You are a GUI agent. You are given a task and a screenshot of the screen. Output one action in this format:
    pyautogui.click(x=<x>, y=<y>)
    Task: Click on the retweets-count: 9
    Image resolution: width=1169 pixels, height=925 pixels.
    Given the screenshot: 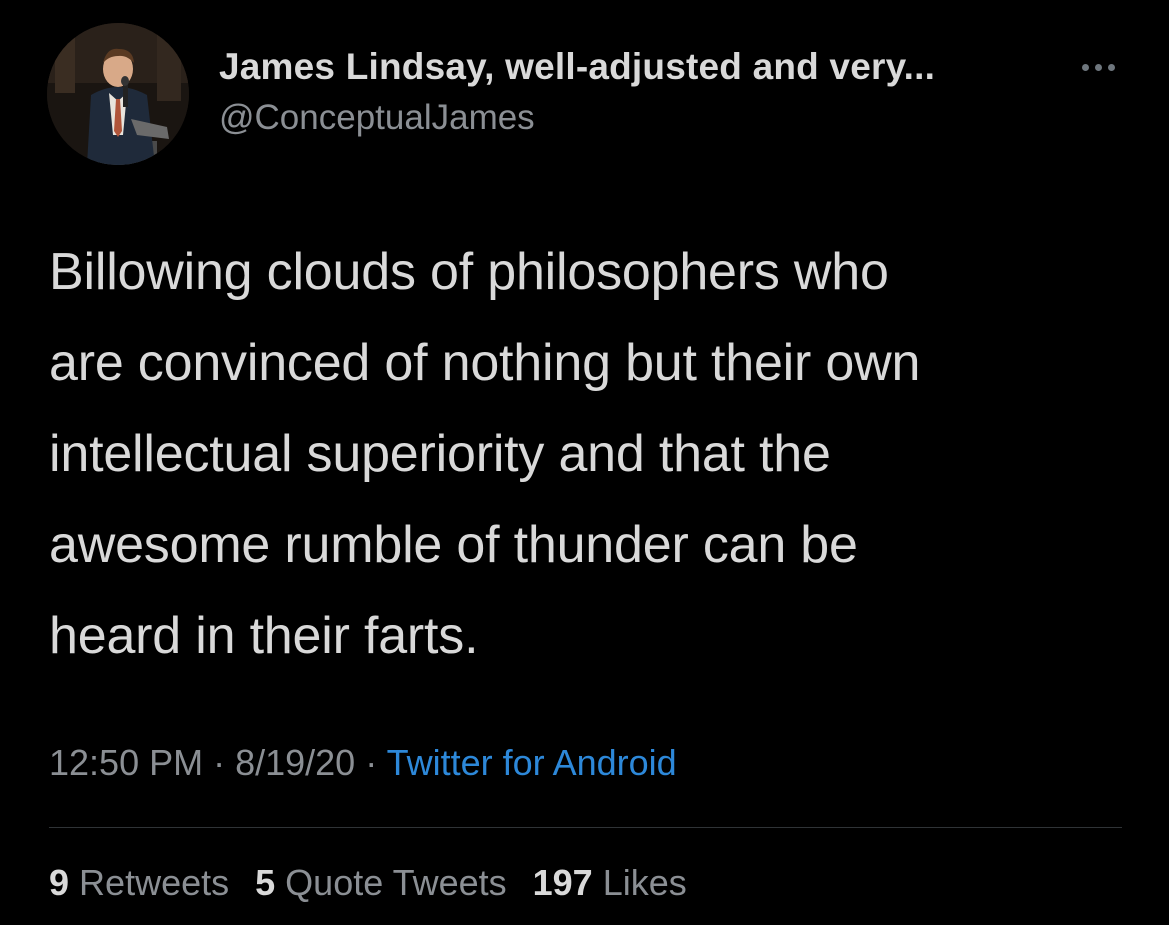 What is the action you would take?
    pyautogui.click(x=59, y=882)
    